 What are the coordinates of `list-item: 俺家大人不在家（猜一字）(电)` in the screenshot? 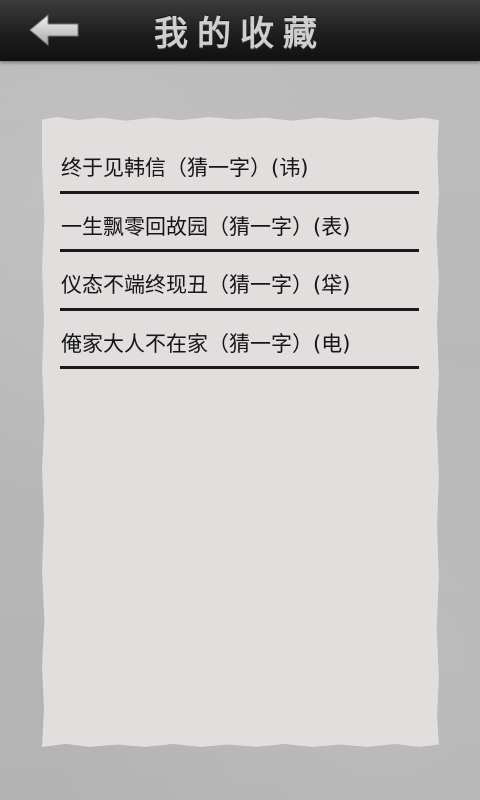 It's located at (239, 340).